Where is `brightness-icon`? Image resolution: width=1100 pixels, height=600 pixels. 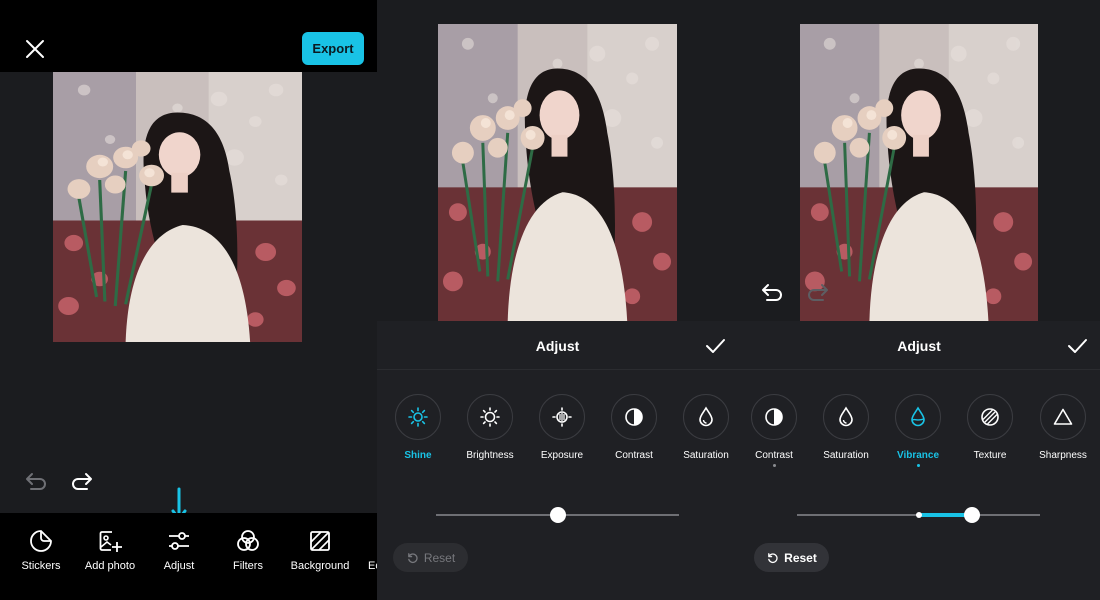 brightness-icon is located at coordinates (490, 417).